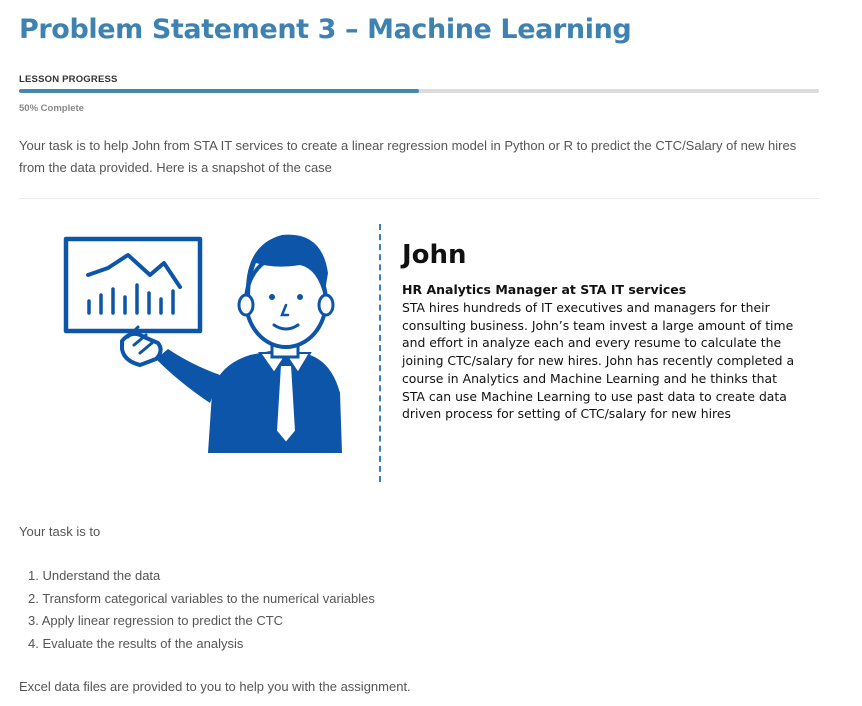  Describe the element at coordinates (325, 29) in the screenshot. I see `page-title: Problem Statement 3 – Machine Learning` at that location.